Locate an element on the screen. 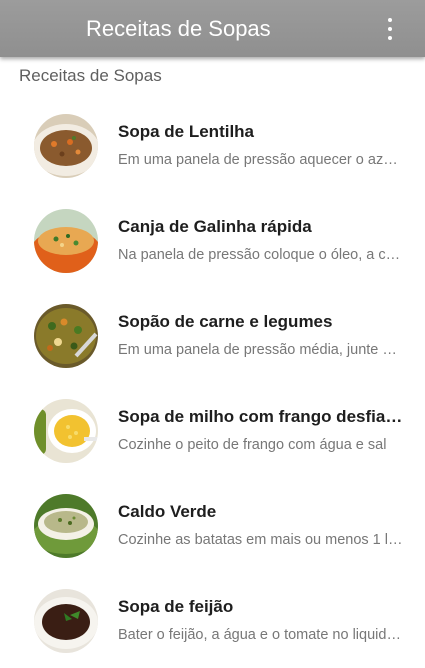  lentil-soup-image is located at coordinates (66, 146).